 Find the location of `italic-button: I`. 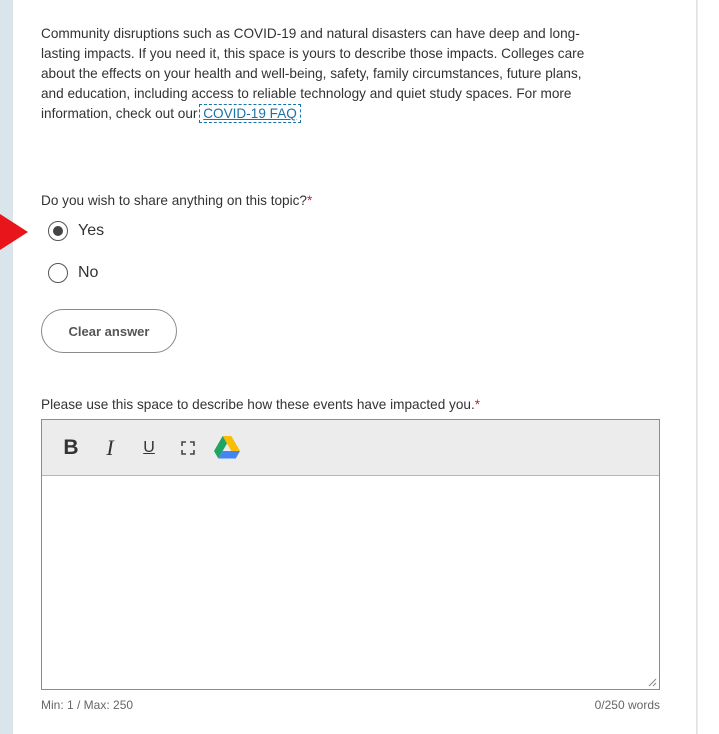

italic-button: I is located at coordinates (110, 448).